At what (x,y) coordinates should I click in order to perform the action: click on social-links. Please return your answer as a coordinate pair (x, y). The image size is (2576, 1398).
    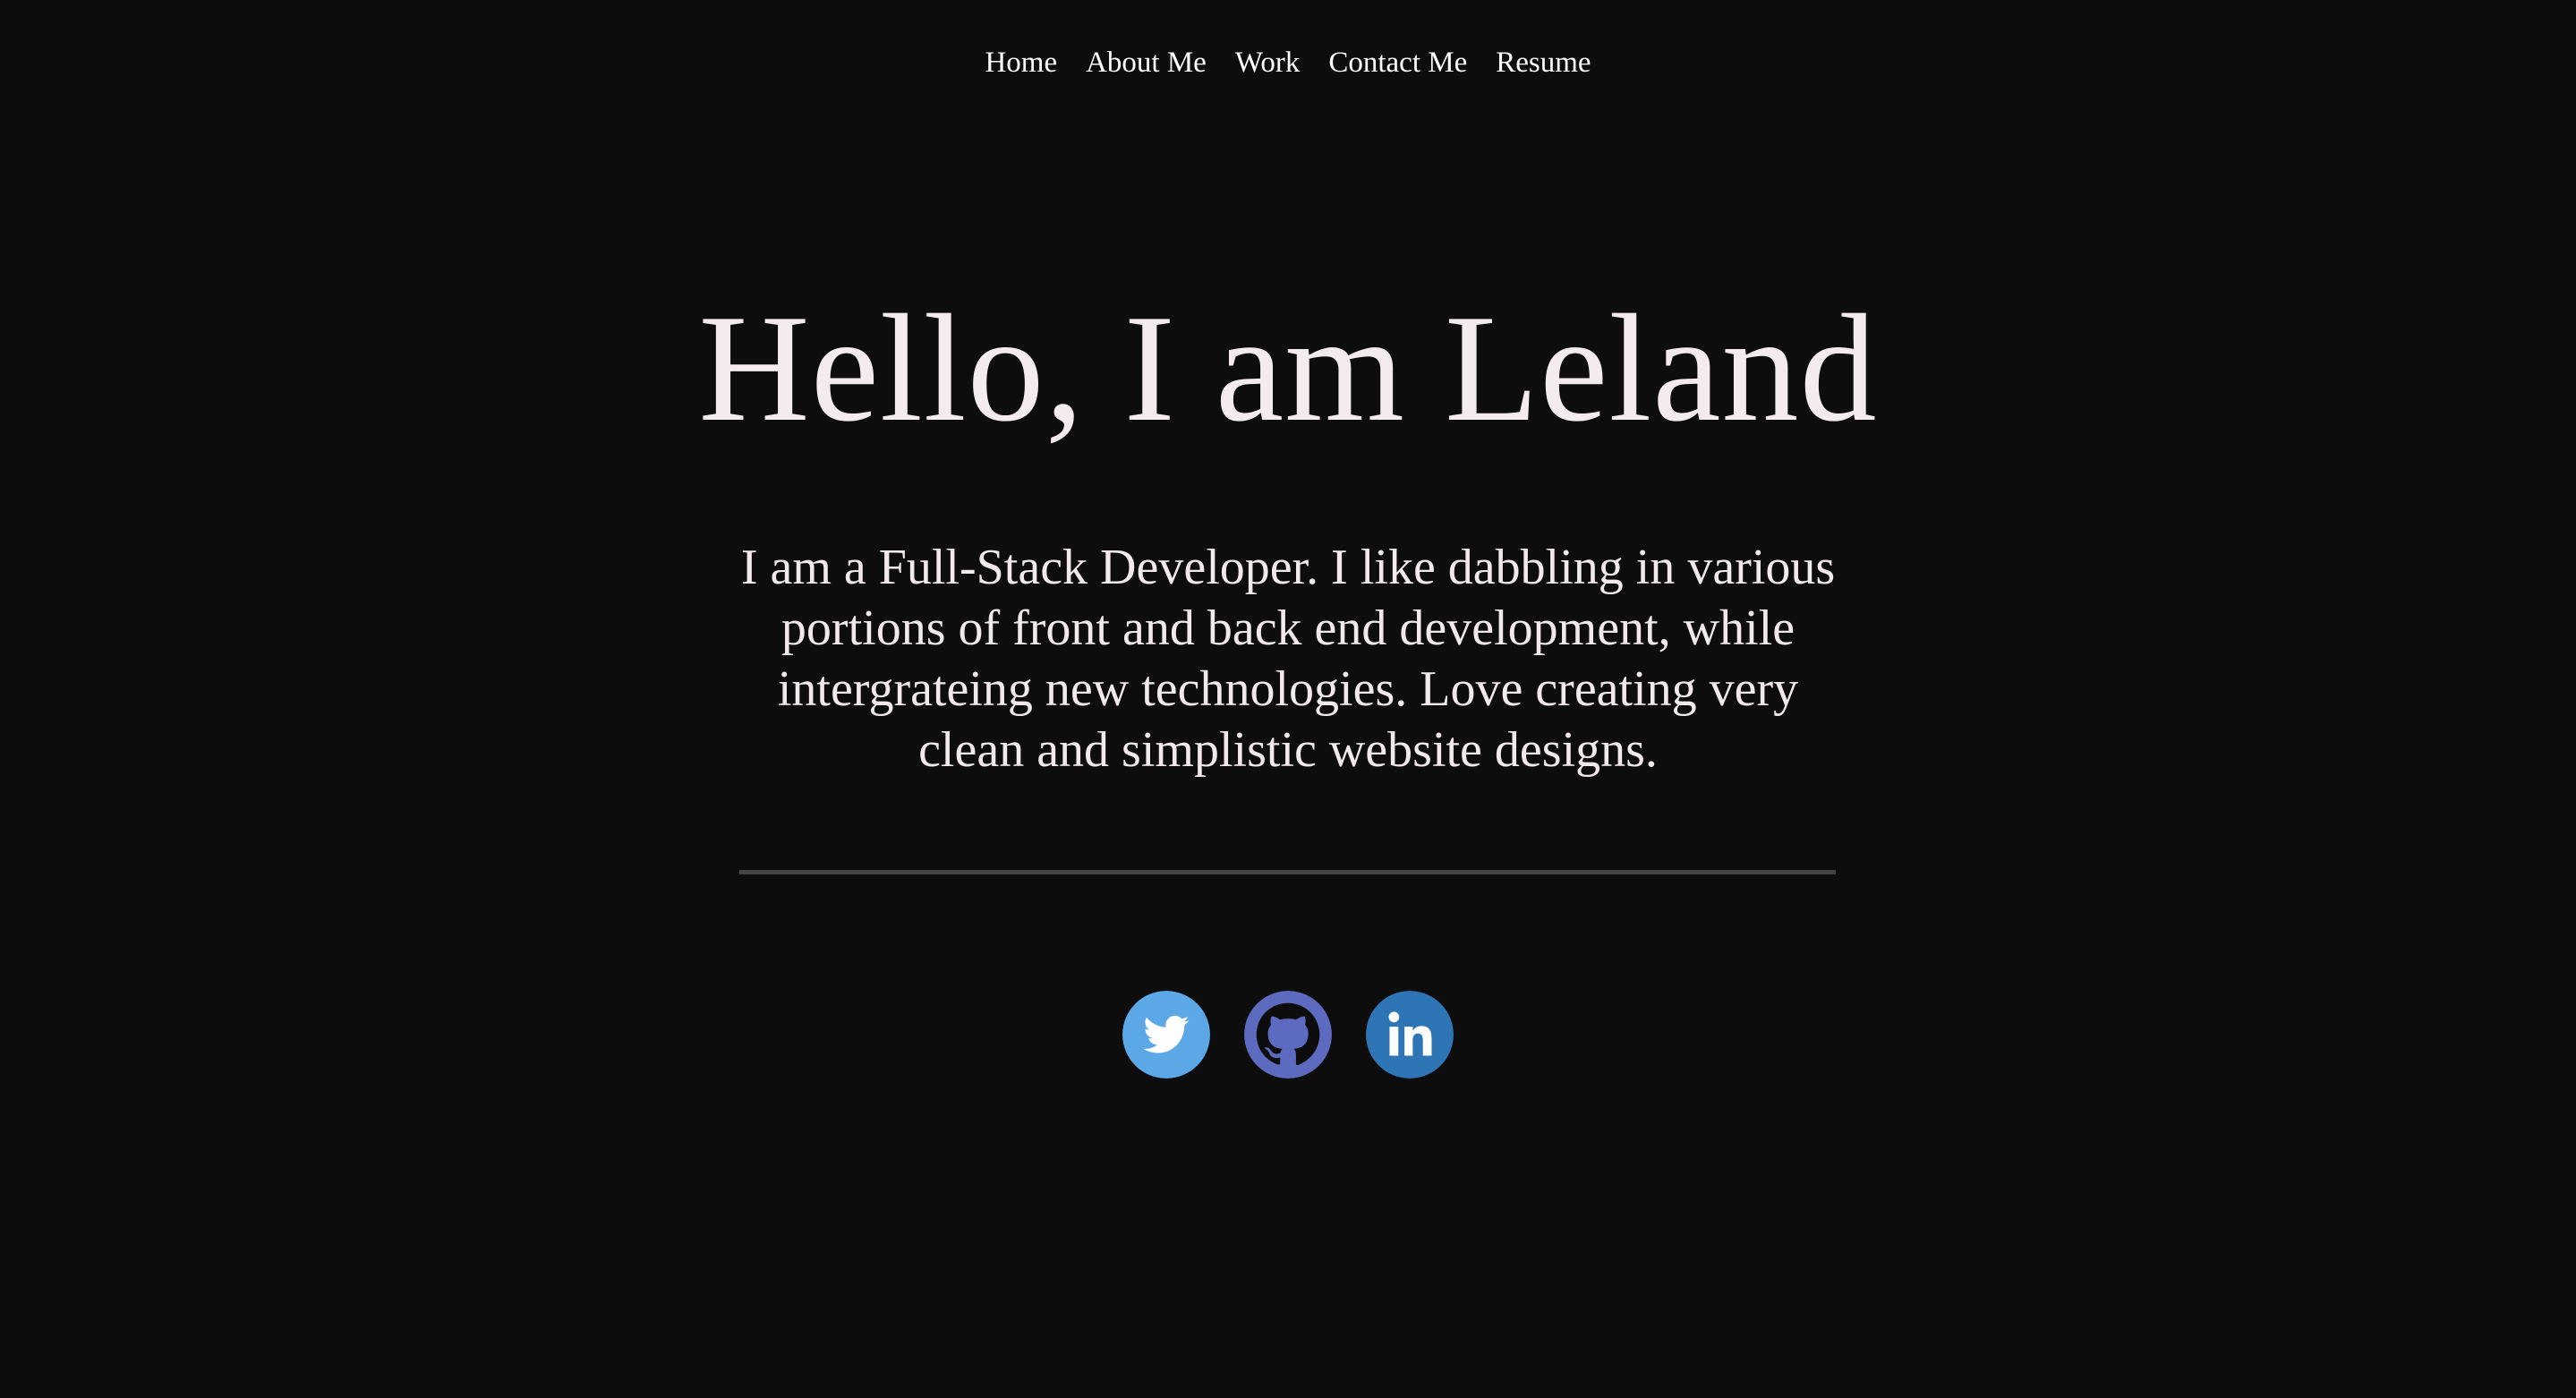
    Looking at the image, I should click on (1288, 1035).